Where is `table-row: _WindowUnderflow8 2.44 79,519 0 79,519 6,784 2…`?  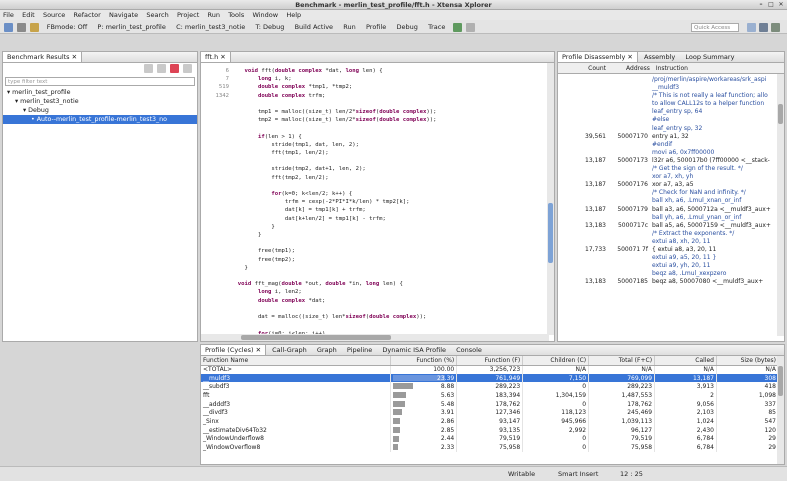 table-row: _WindowUnderflow8 2.44 79,519 0 79,519 6,784 2… is located at coordinates (490, 439).